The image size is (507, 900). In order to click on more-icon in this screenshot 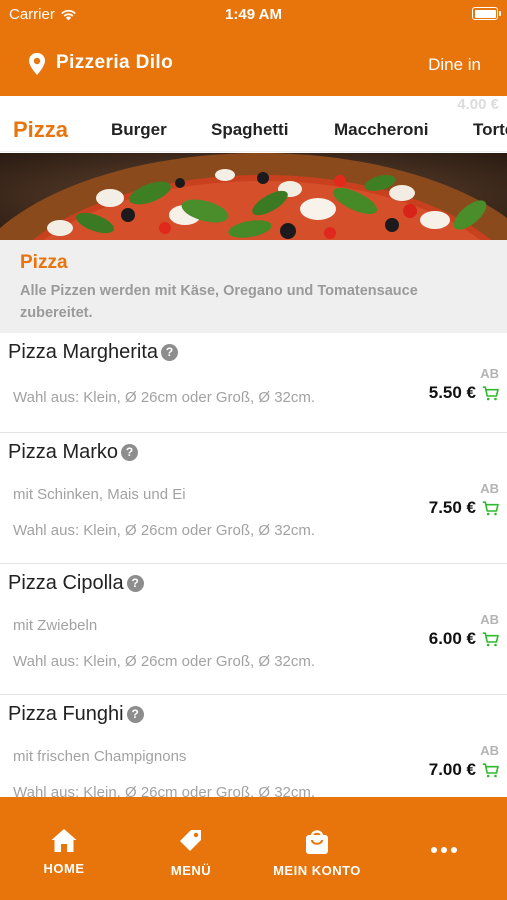, I will do `click(444, 850)`.